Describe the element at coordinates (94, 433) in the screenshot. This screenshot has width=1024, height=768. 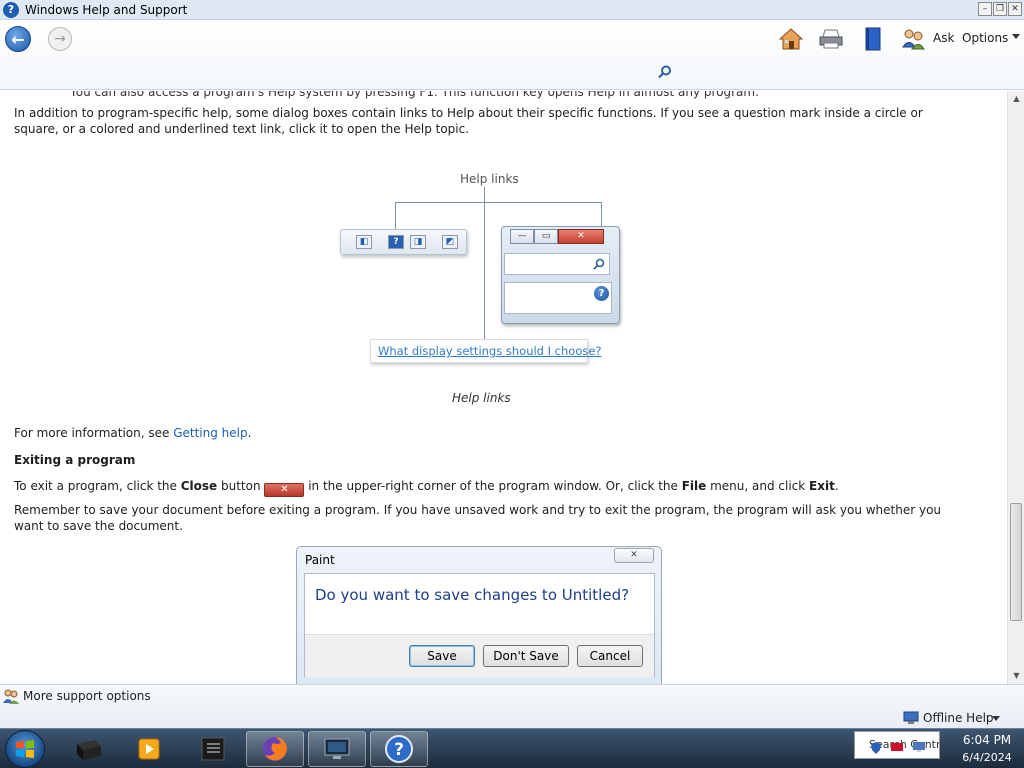
I see `more-info-text: For more information, see` at that location.